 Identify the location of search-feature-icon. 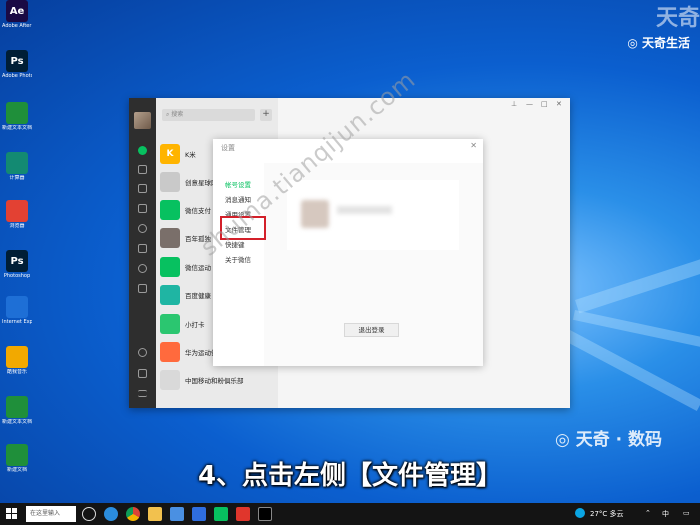
(142, 268).